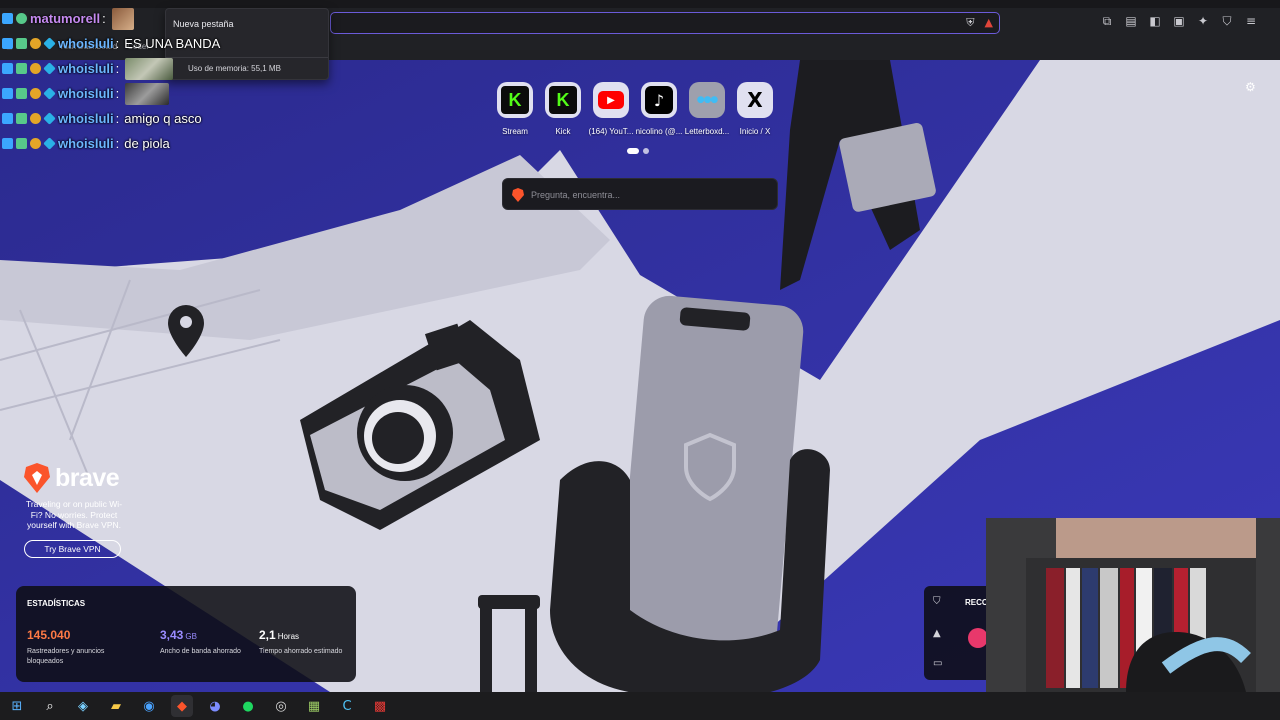  Describe the element at coordinates (306, 641) in the screenshot. I see `stat-time: 2,1 Horas Tiempo ahorrado estimado` at that location.